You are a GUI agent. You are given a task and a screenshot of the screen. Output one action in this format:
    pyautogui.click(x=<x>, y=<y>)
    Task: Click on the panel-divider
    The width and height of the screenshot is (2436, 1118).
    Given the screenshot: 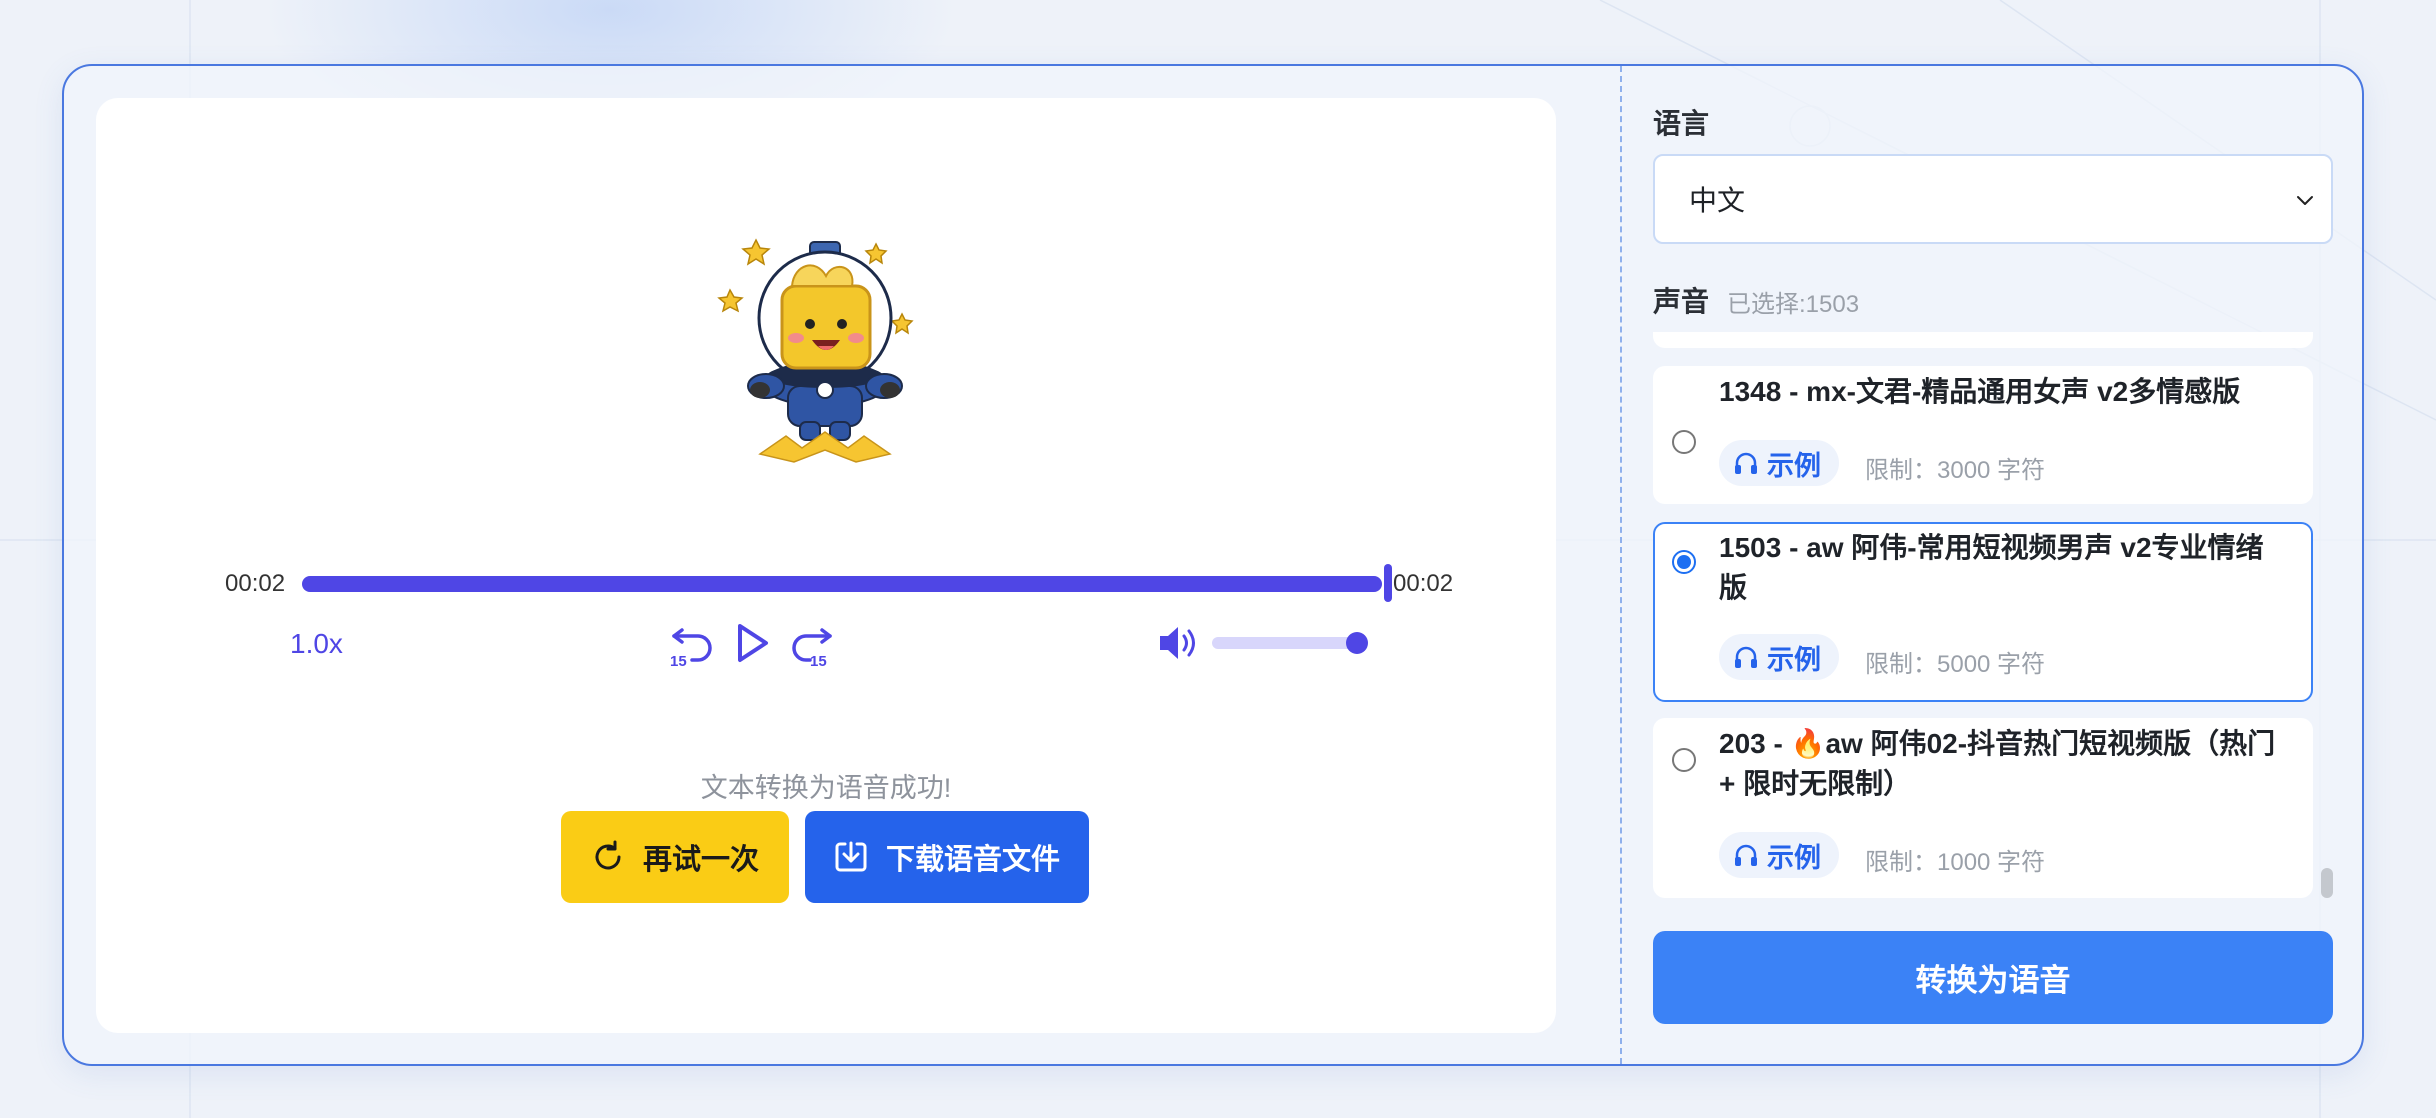 What is the action you would take?
    pyautogui.click(x=1621, y=565)
    